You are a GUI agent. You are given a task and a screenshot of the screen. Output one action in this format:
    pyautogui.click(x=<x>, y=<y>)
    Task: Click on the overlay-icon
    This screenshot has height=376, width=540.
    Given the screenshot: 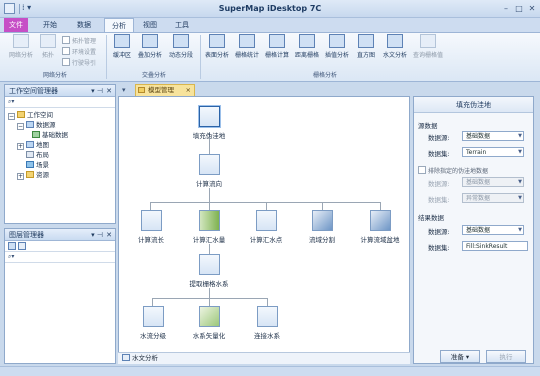 What is the action you would take?
    pyautogui.click(x=150, y=41)
    